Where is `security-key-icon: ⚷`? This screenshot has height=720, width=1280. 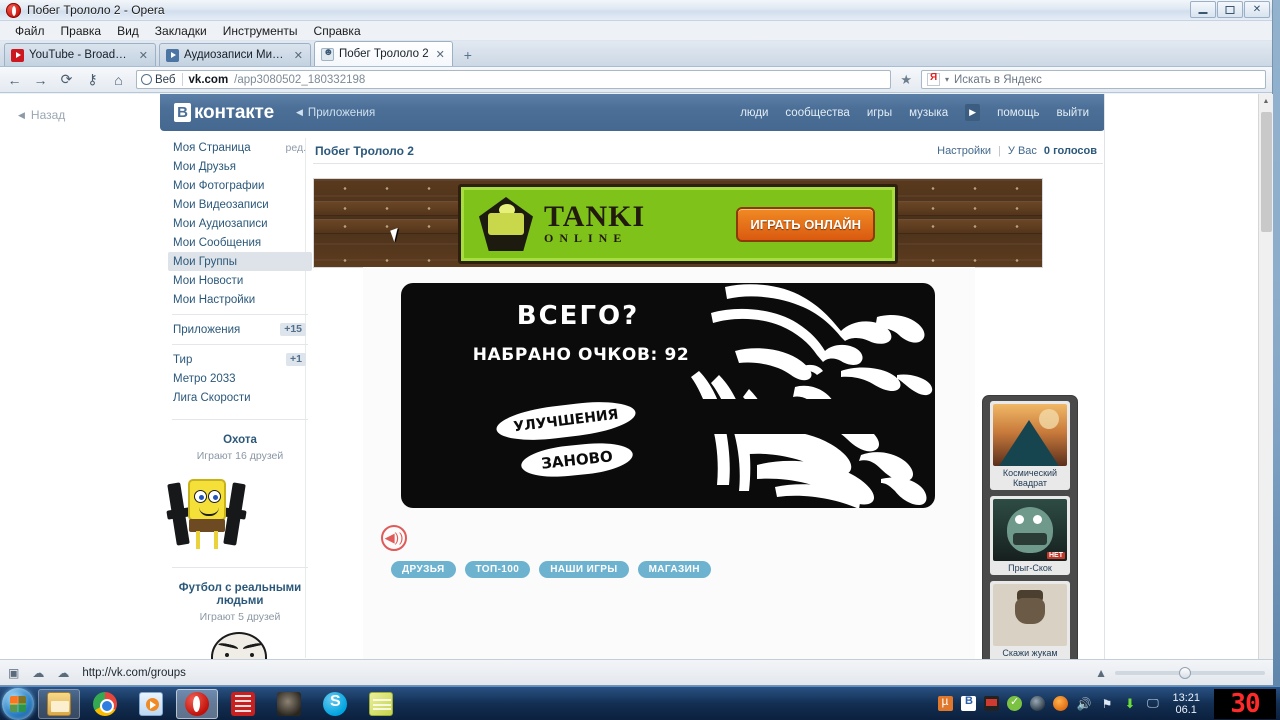
security-key-icon: ⚷ is located at coordinates (92, 79).